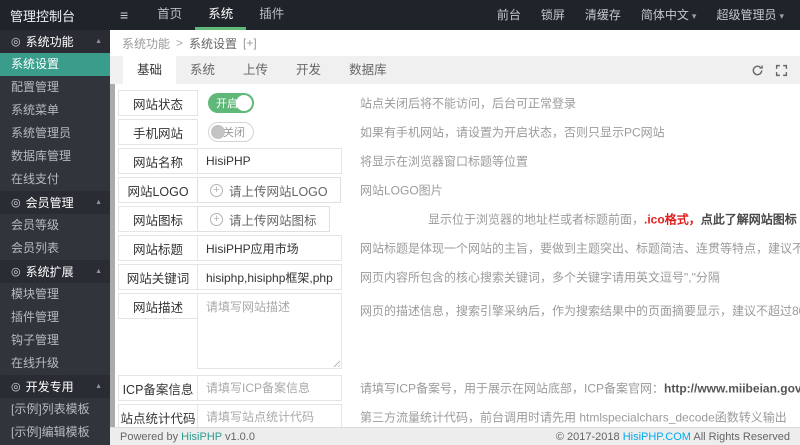 Image resolution: width=800 pixels, height=445 pixels. I want to click on sidebar-section-system: ◎ 系统功能 ▲, so click(55, 41).